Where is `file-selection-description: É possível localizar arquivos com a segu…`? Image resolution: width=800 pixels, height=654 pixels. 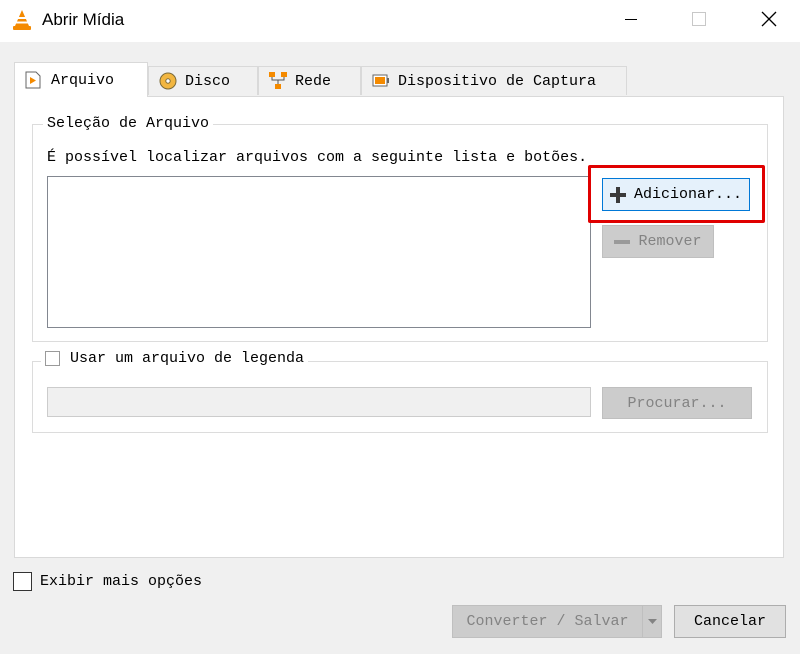
file-selection-description: É possível localizar arquivos com a segu… is located at coordinates (317, 157).